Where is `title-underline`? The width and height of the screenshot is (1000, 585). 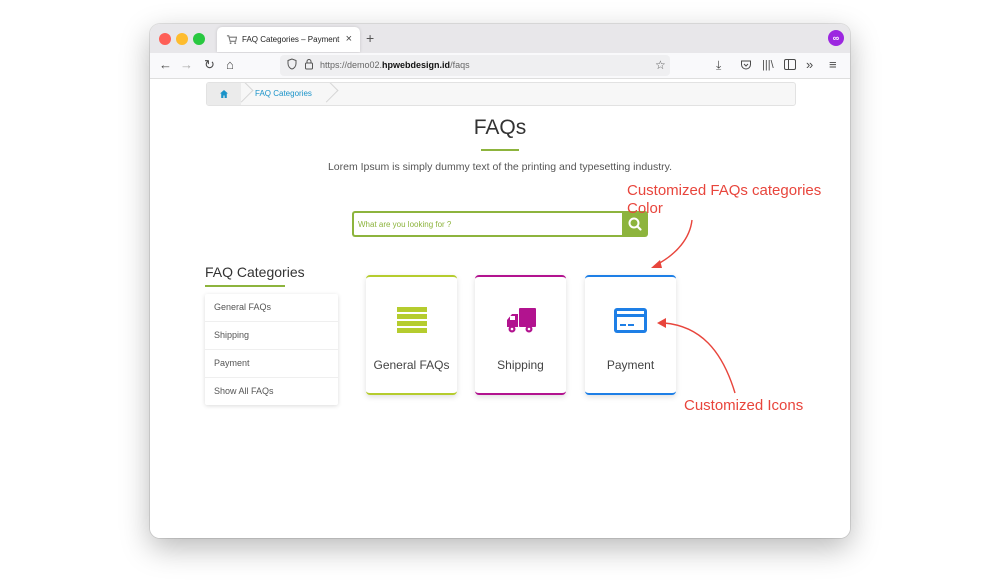 title-underline is located at coordinates (500, 150).